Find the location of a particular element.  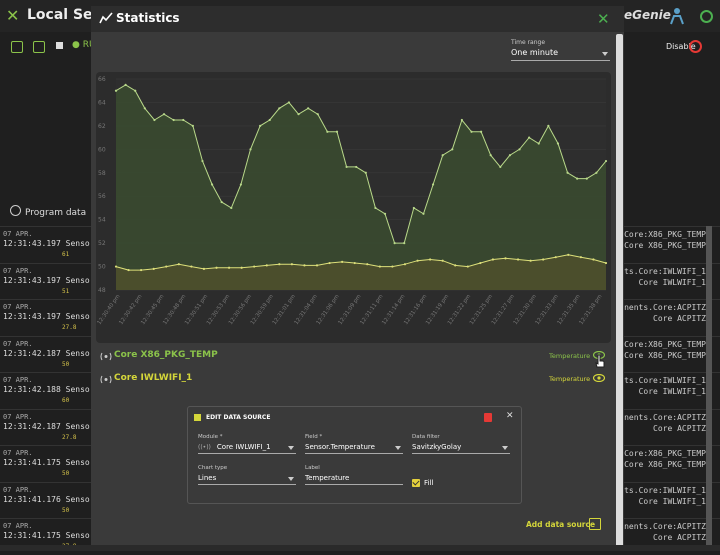

log-time: 12:31:42.187 Sensor. is located at coordinates (51, 353).